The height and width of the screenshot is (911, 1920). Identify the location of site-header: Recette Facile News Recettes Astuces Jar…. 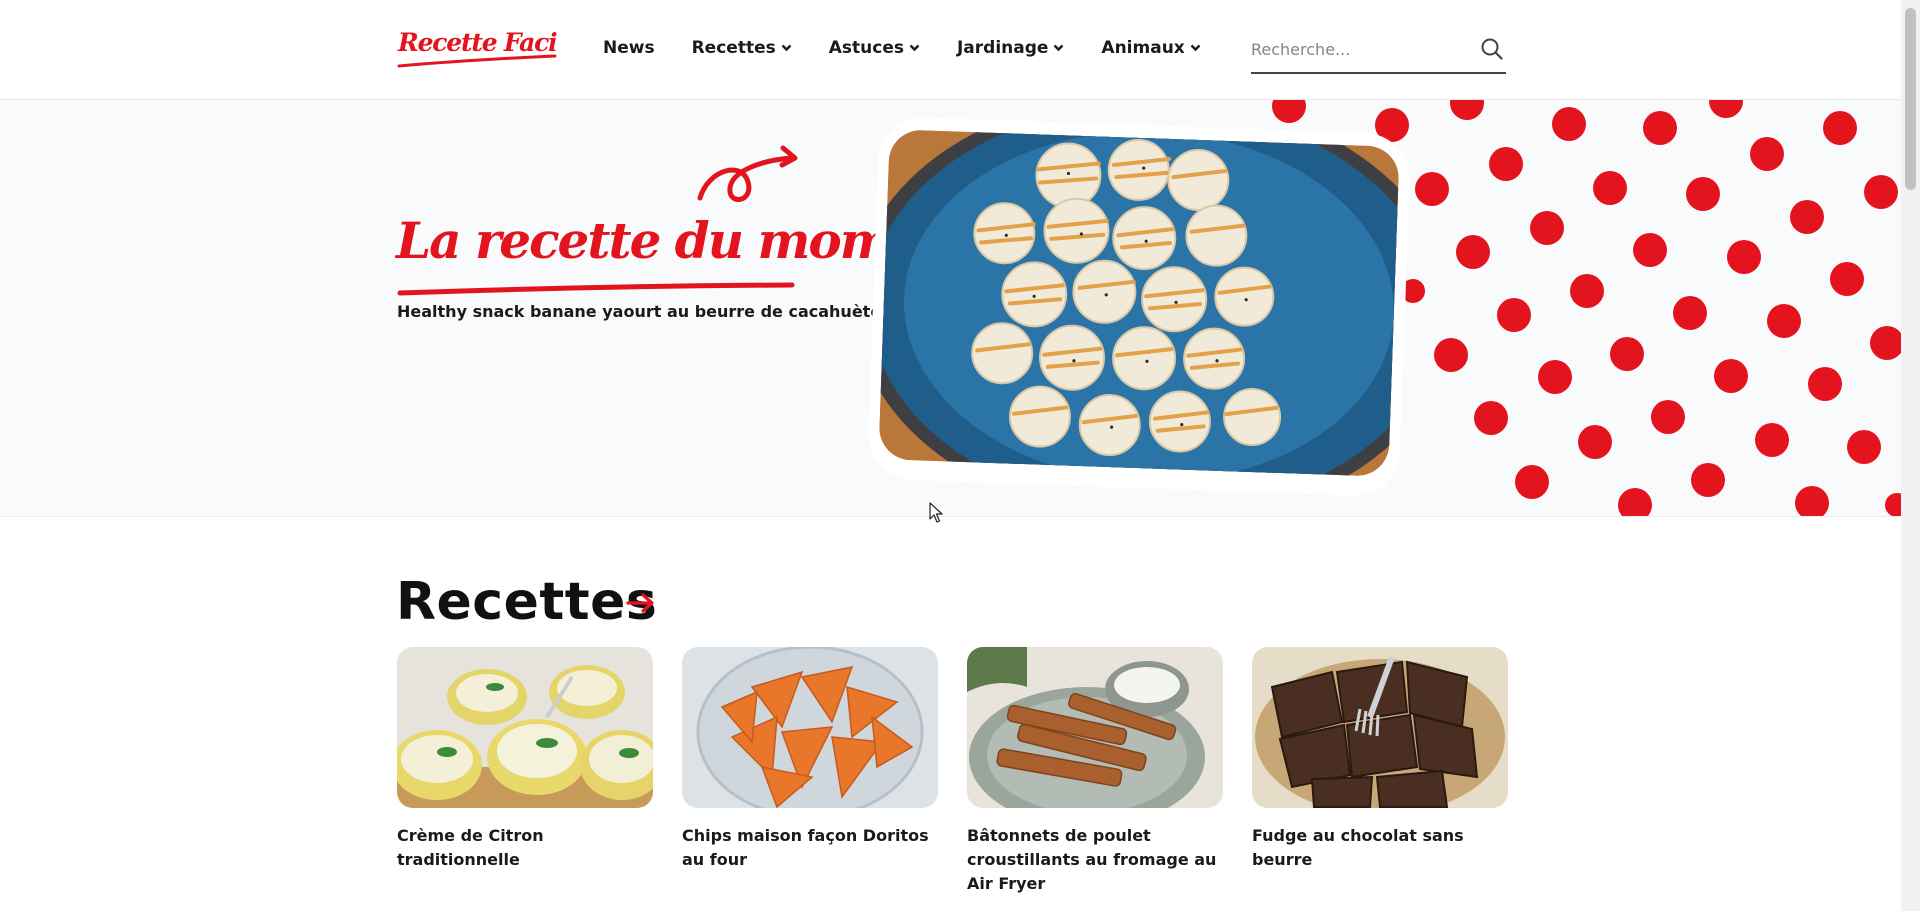
(950, 50).